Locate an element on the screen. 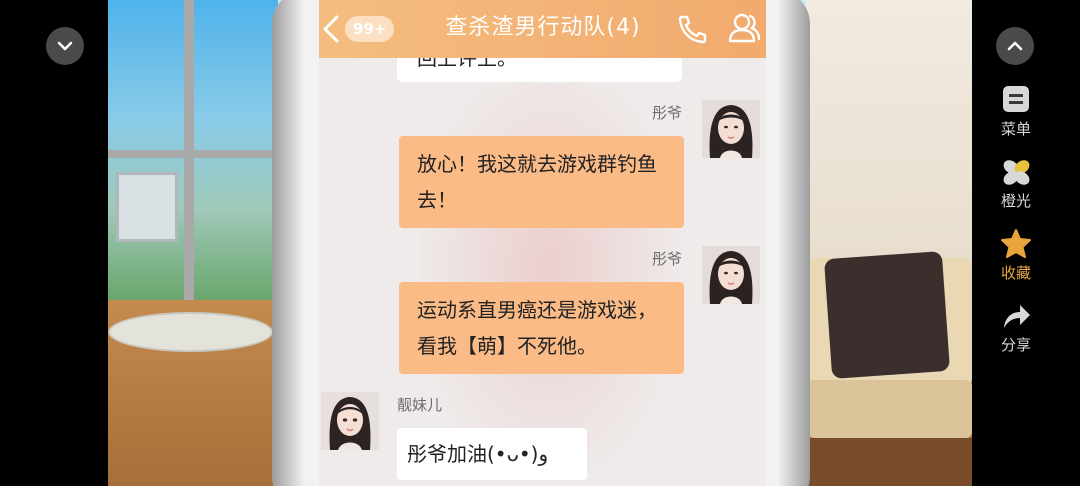 The width and height of the screenshot is (1080, 486). chevron-up-icon is located at coordinates (1015, 46).